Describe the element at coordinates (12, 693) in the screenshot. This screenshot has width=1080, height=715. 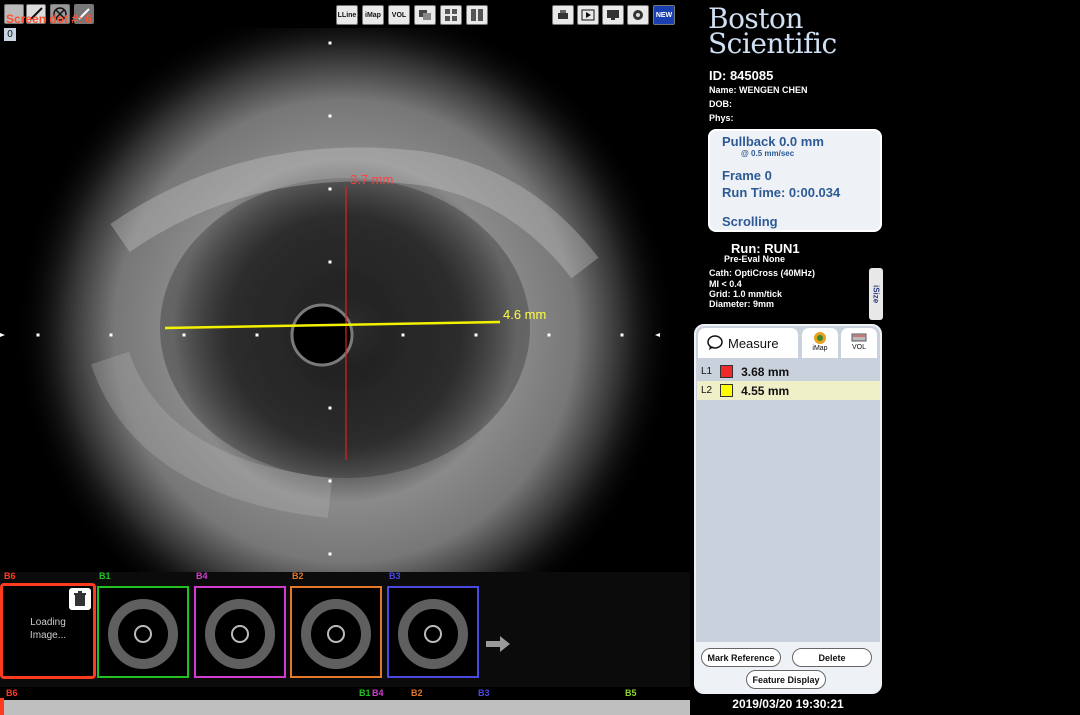
I see `timeline-label-b6: B6` at that location.